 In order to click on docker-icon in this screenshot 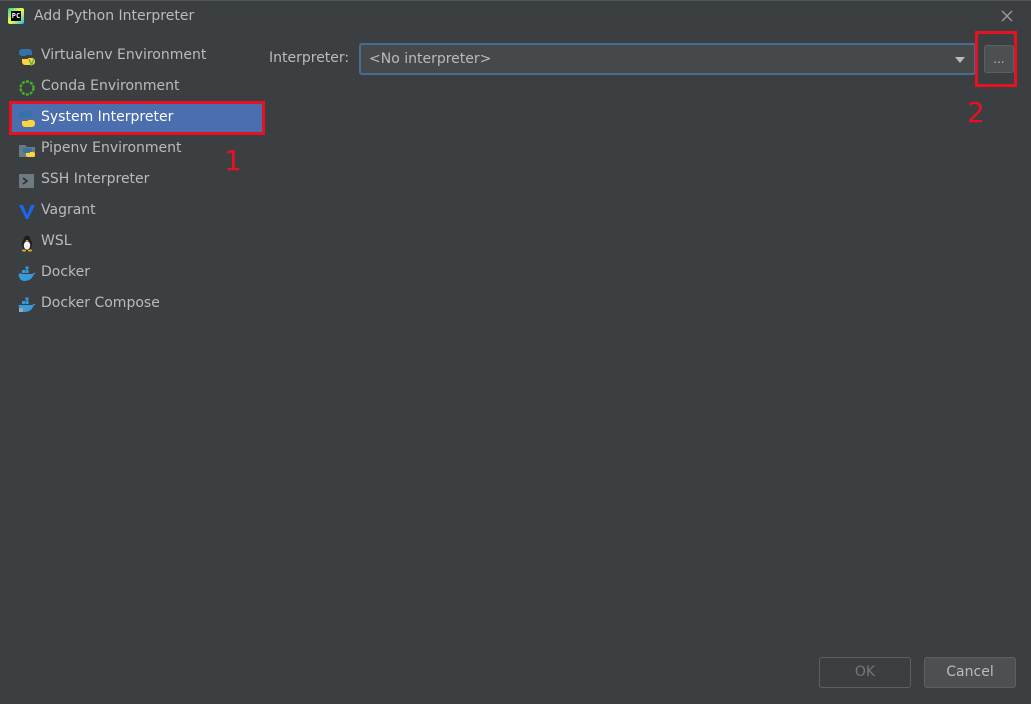, I will do `click(27, 273)`.